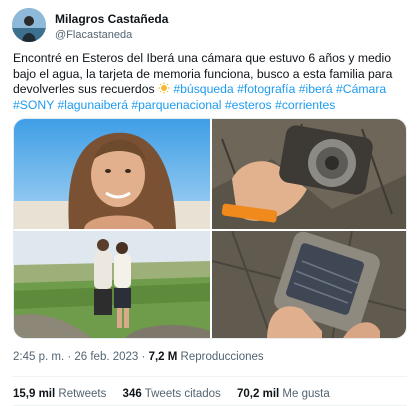 Image resolution: width=420 pixels, height=406 pixels. Describe the element at coordinates (163, 357) in the screenshot. I see `views-count: 7,2 M` at that location.